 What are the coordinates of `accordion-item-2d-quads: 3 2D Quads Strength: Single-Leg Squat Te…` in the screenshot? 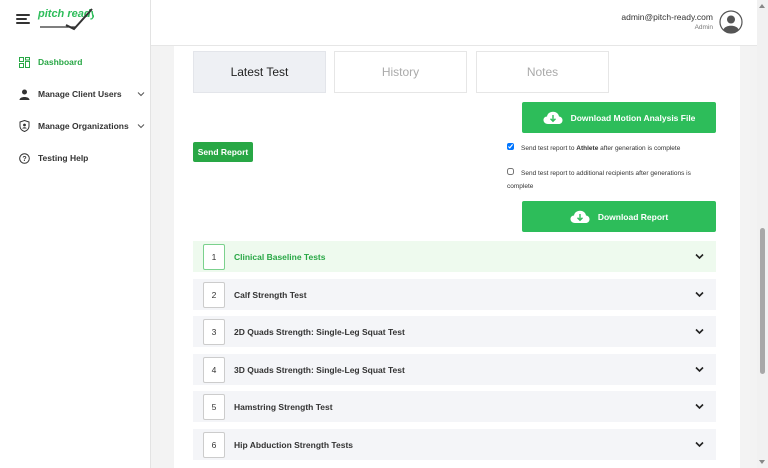 It's located at (454, 332).